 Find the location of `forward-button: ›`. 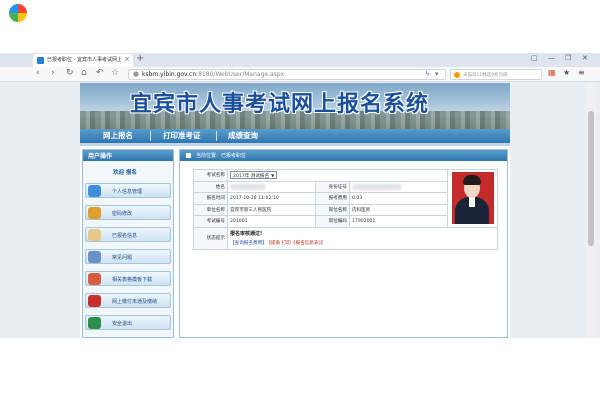

forward-button: › is located at coordinates (53, 73).